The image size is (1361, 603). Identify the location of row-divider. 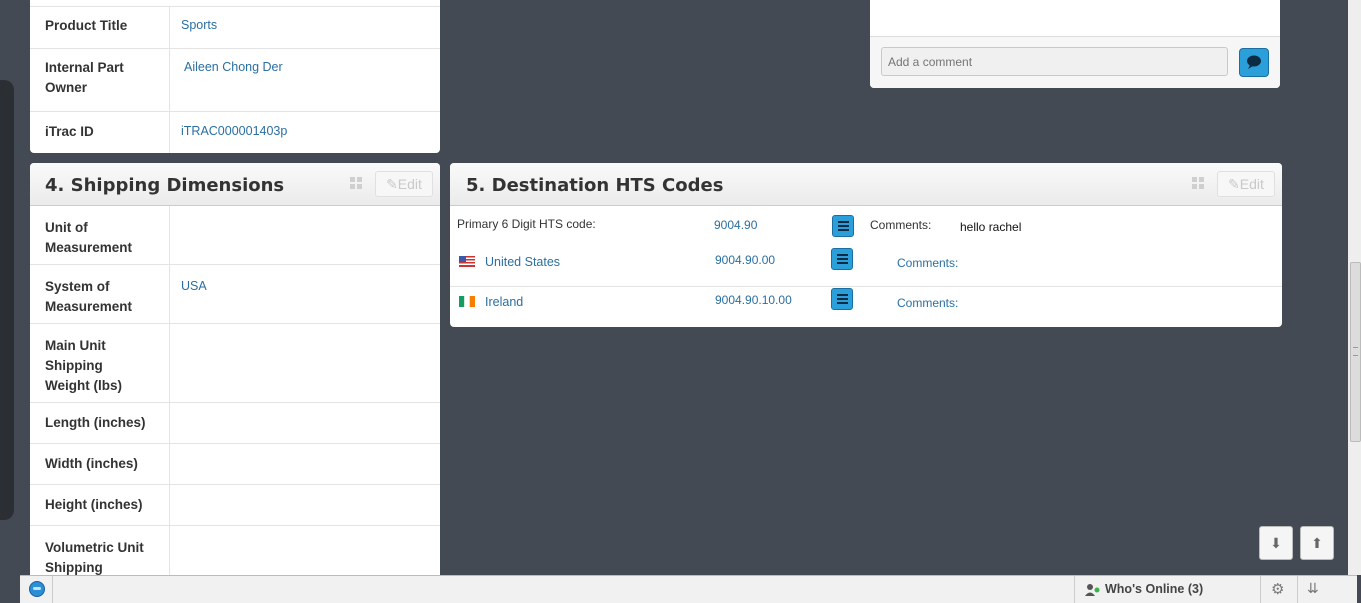
(866, 286).